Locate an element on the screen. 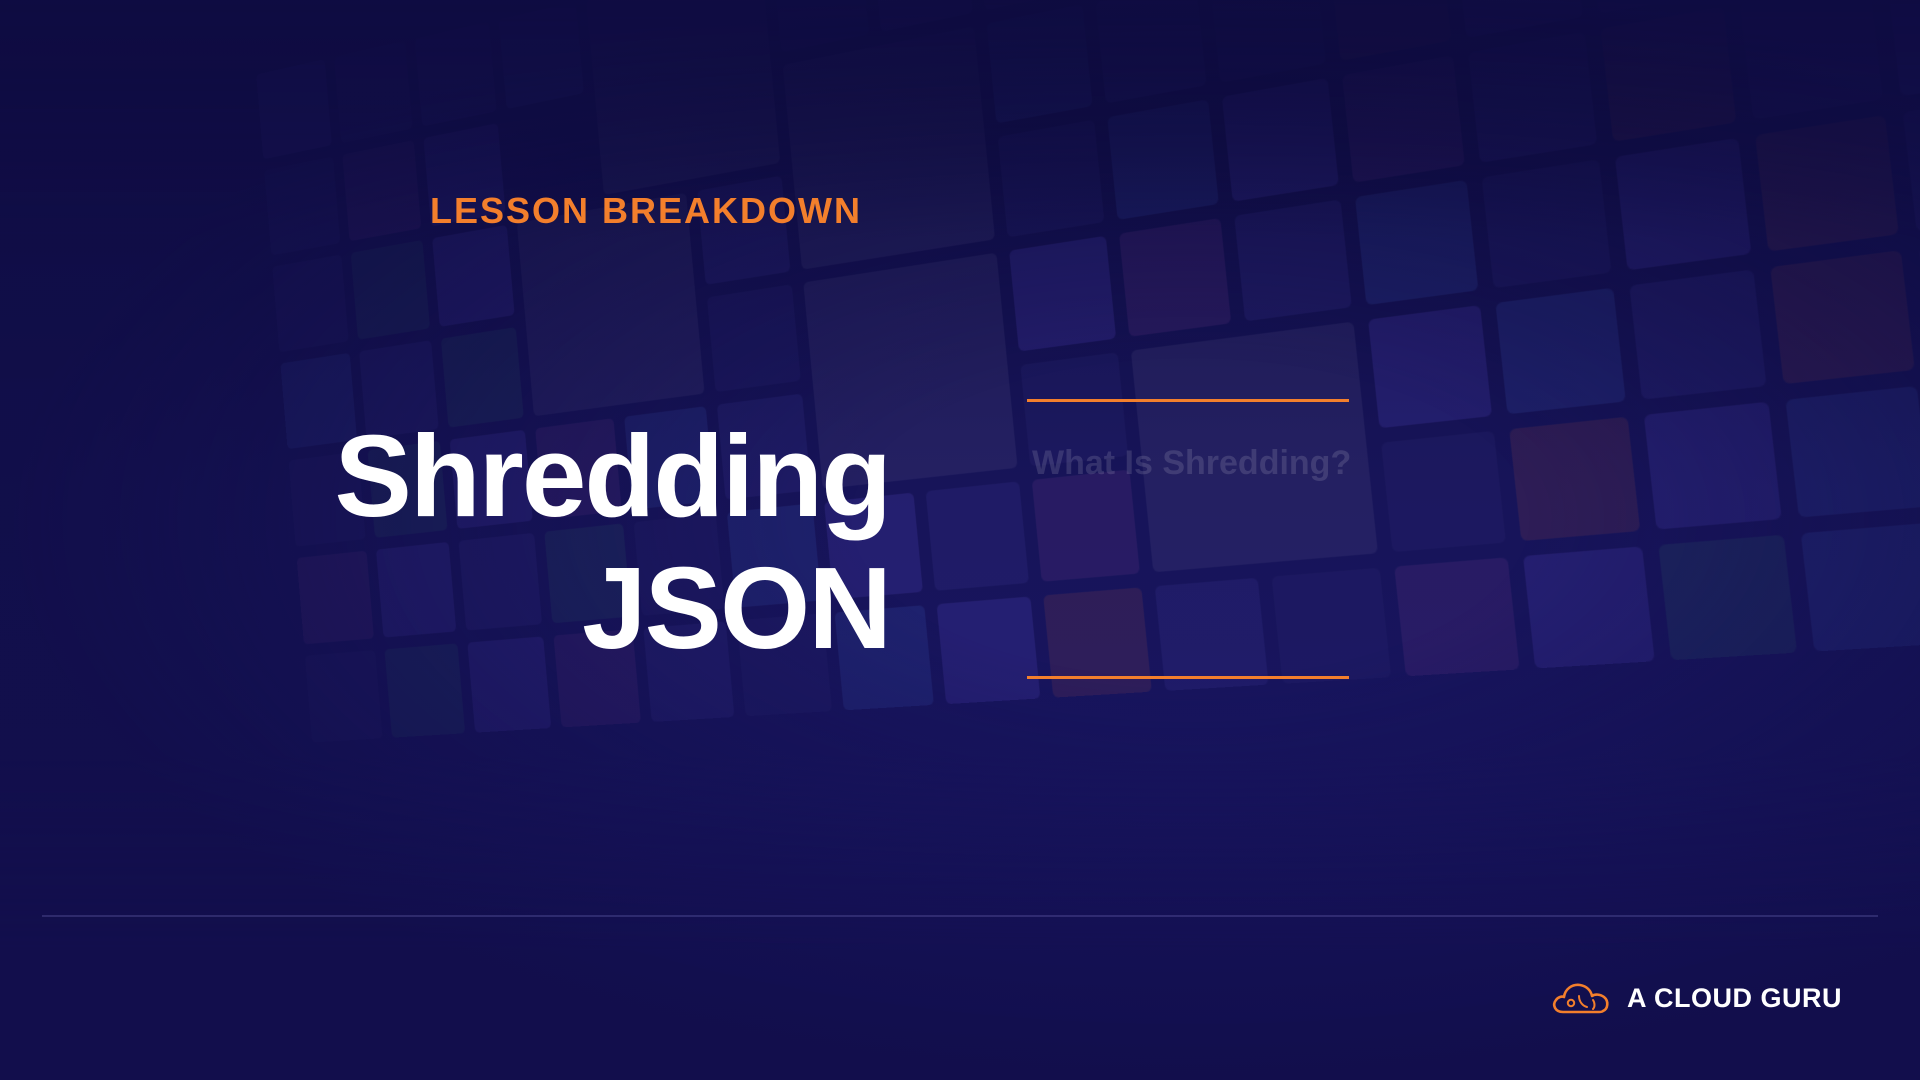 Image resolution: width=1920 pixels, height=1080 pixels. brand-name: A CLOUD GURU is located at coordinates (1734, 998).